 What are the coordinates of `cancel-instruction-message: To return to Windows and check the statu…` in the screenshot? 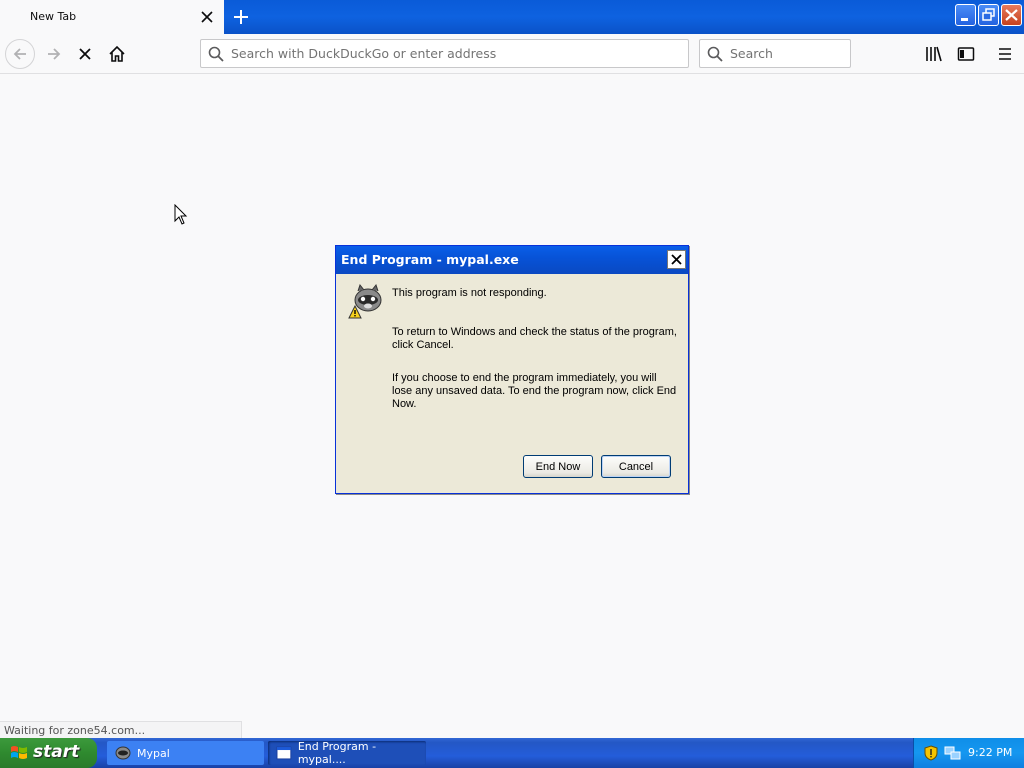 It's located at (534, 338).